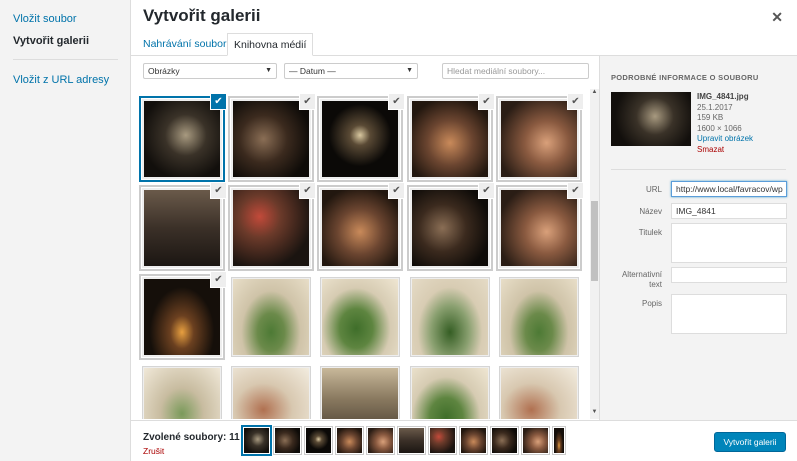 The height and width of the screenshot is (461, 797). I want to click on grid-scrollbar: ▲ ▼, so click(594, 254).